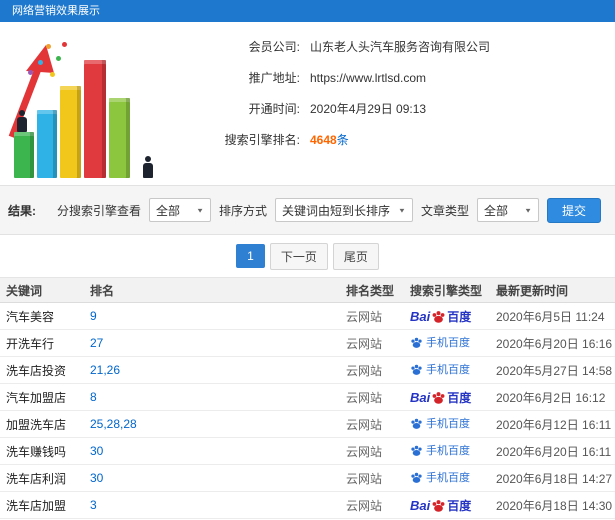 The height and width of the screenshot is (520, 615). Describe the element at coordinates (550, 316) in the screenshot. I see `update-time-cell: 2020年6月5日 11:24` at that location.